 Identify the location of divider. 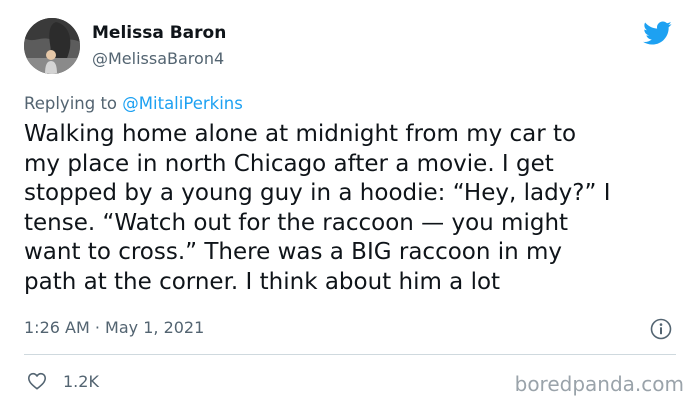
(350, 354).